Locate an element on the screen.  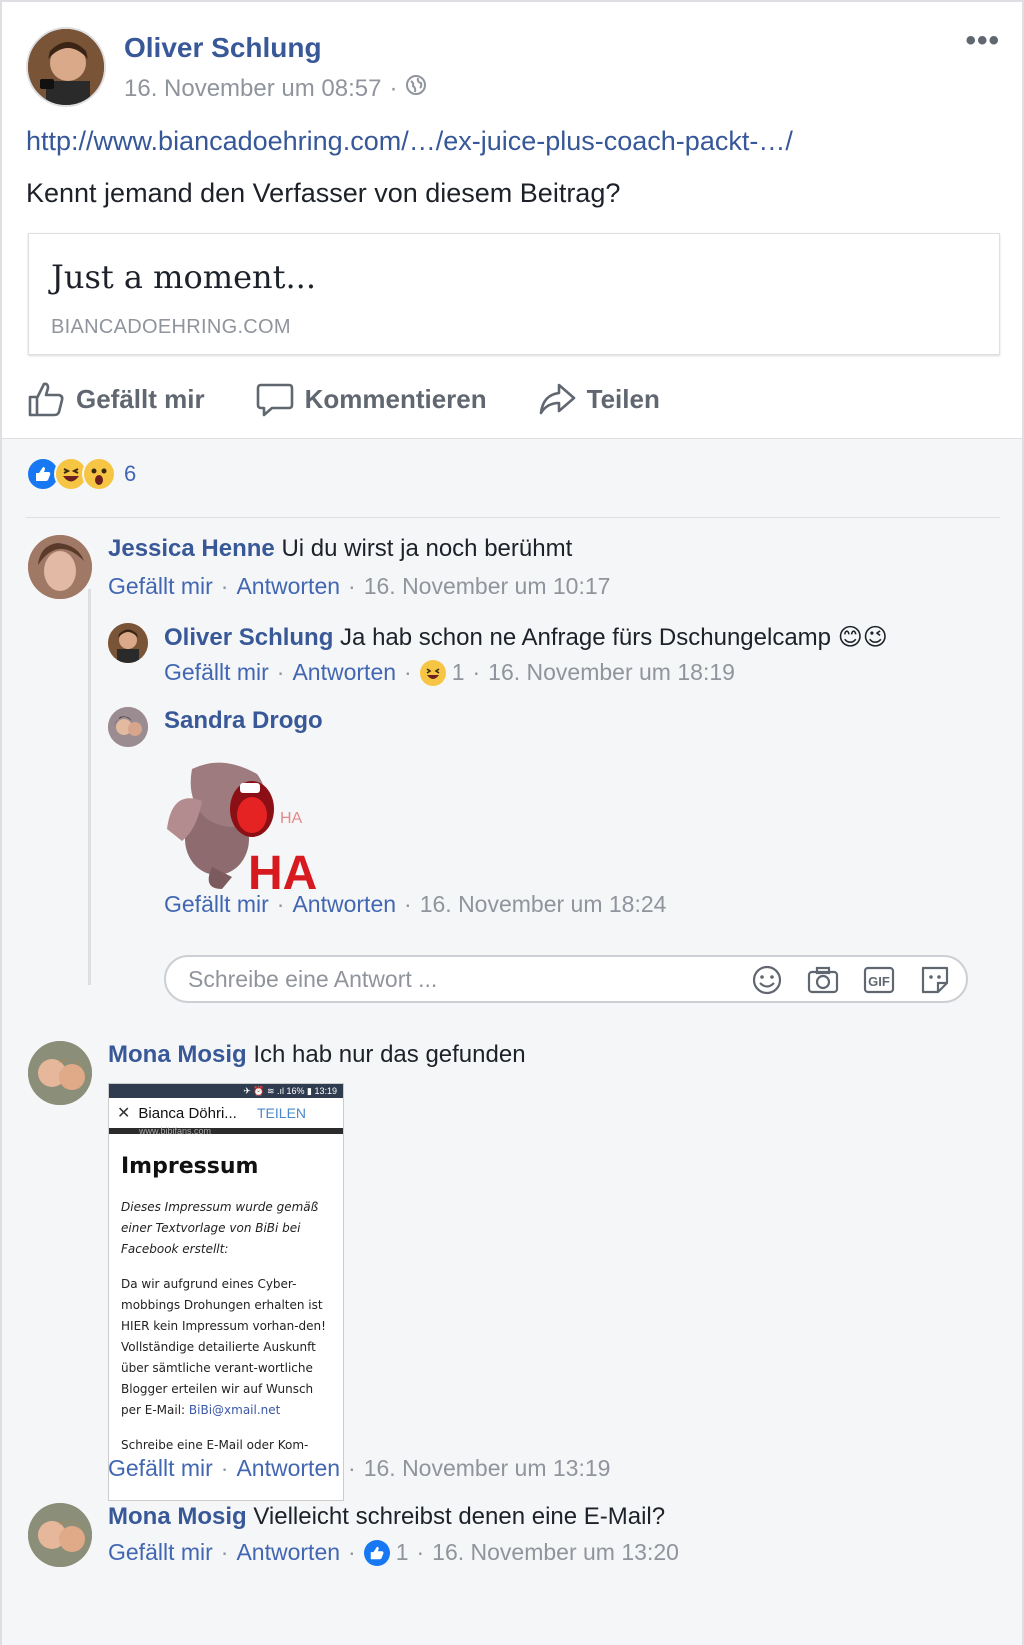
like-button-label: Gefällt mir is located at coordinates (140, 398).